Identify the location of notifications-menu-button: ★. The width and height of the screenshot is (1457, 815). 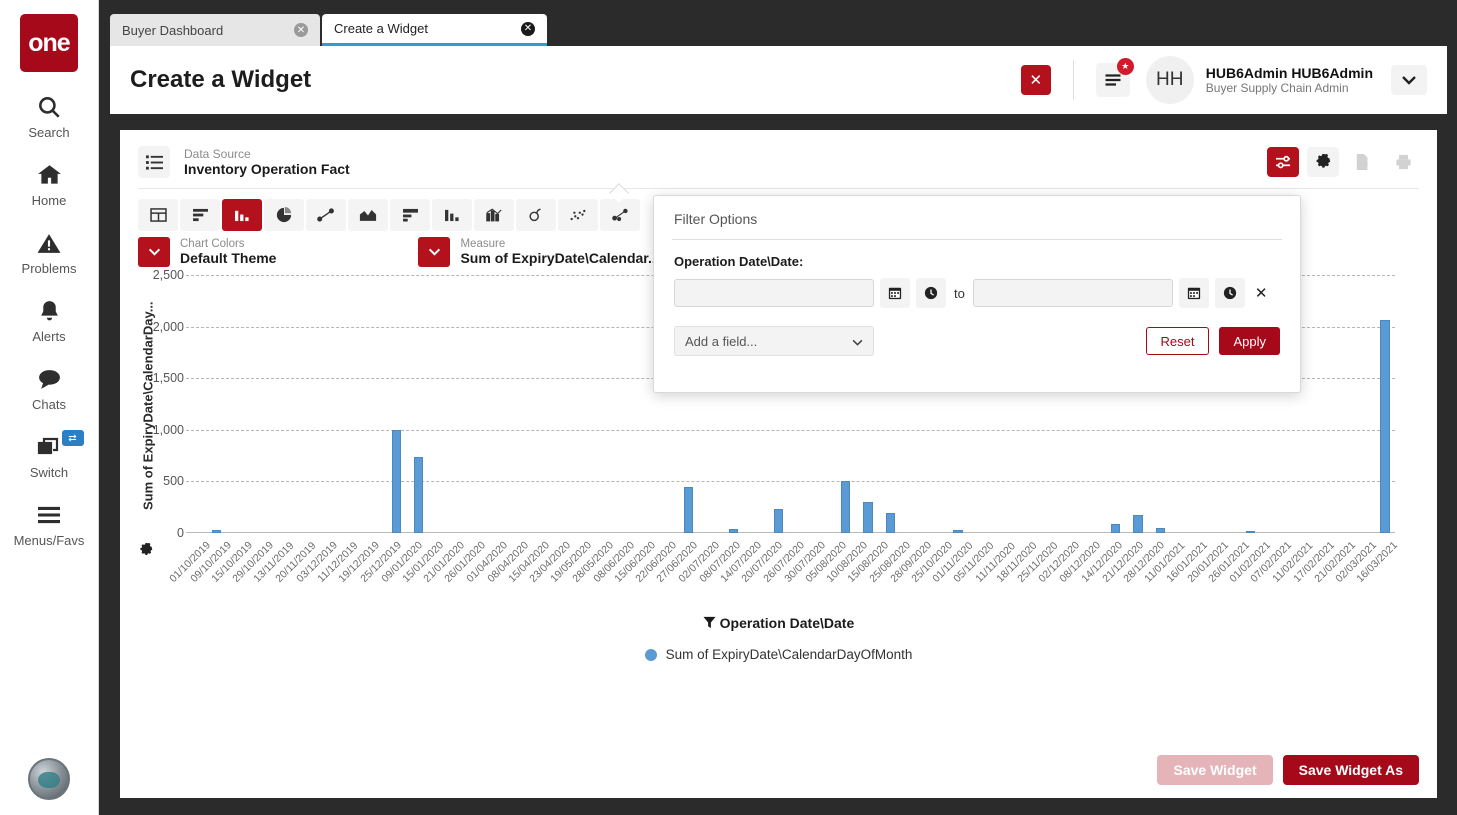
(1114, 77).